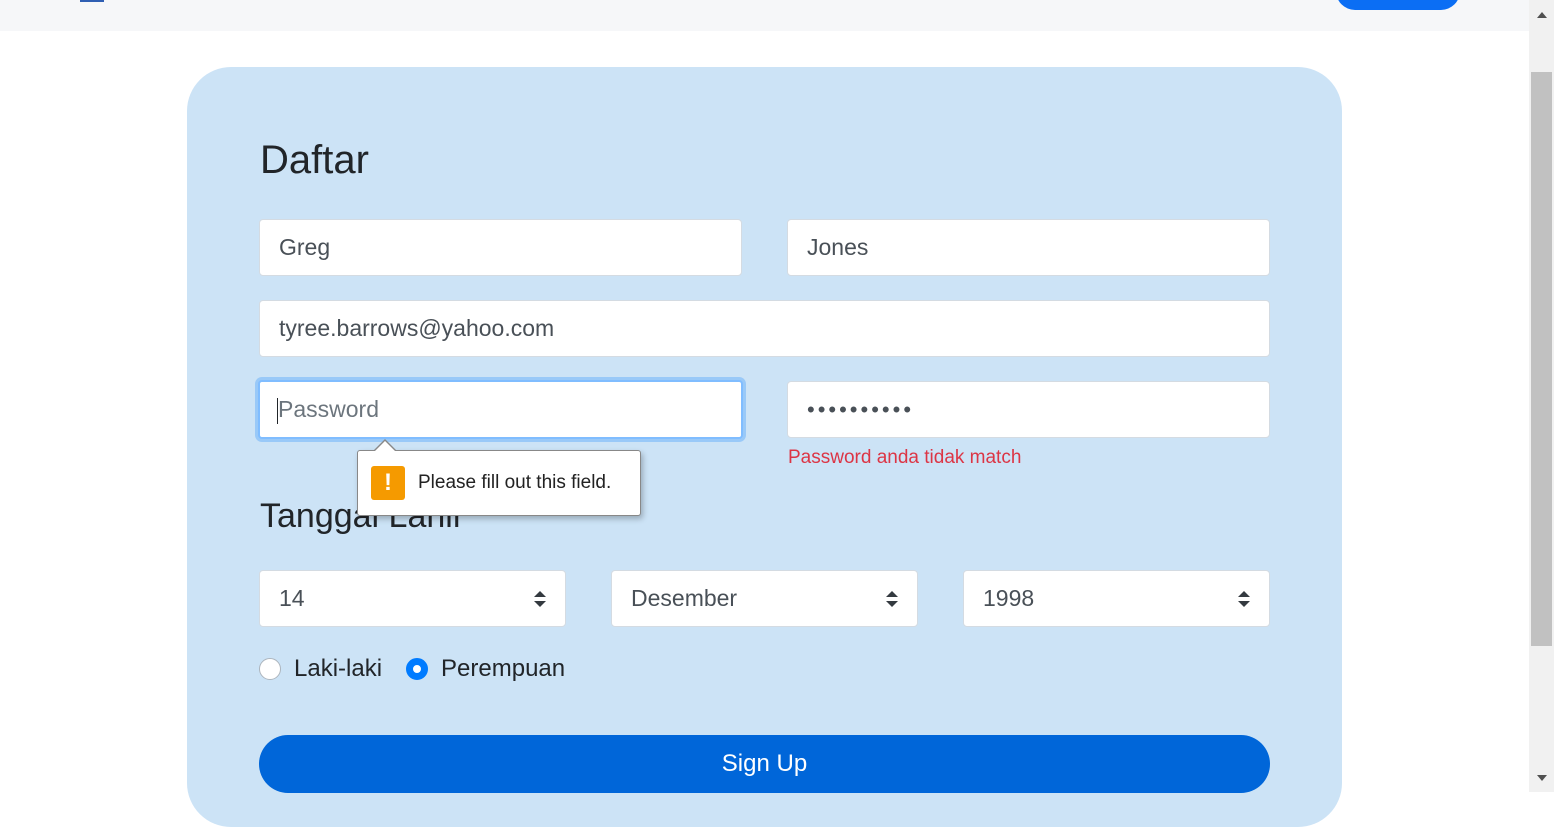  What do you see at coordinates (1541, 359) in the screenshot?
I see `scrollbar-thumb` at bounding box center [1541, 359].